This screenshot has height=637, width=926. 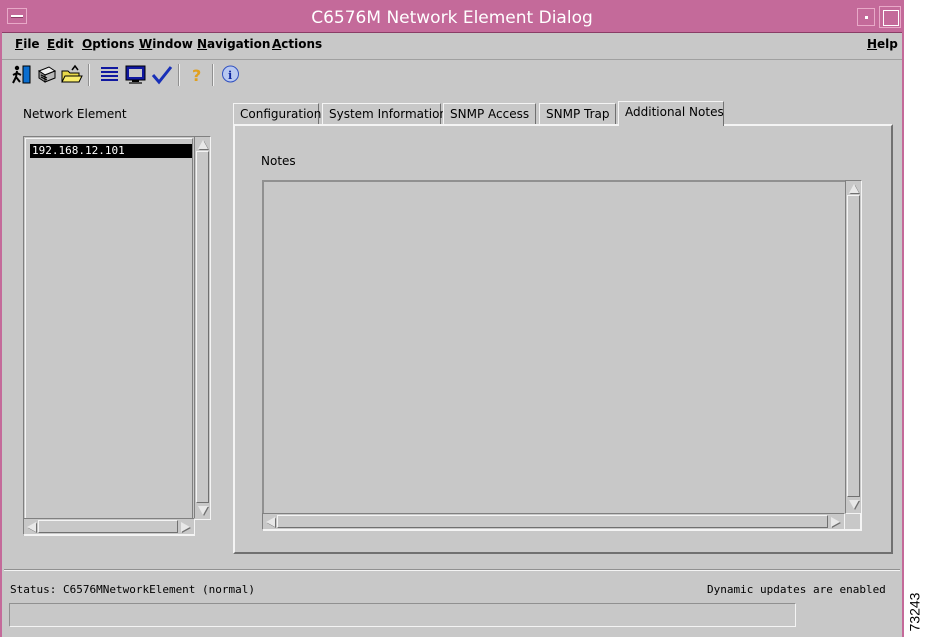 I want to click on menu-mnemonic: E, so click(x=51, y=44).